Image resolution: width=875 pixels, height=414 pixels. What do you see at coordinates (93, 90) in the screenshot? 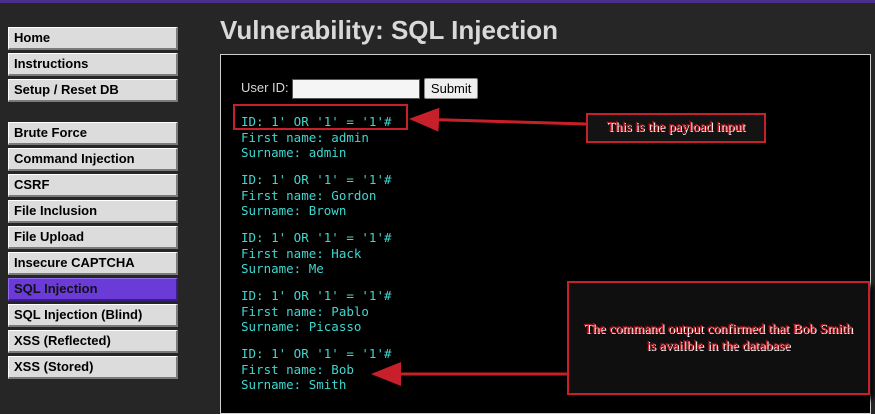
I see `menu-item-setup-reset-db: Setup / Reset DB` at bounding box center [93, 90].